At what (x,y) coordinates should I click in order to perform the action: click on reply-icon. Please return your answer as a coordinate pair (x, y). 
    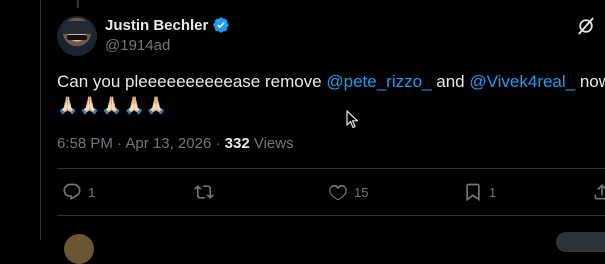
    Looking at the image, I should click on (72, 191).